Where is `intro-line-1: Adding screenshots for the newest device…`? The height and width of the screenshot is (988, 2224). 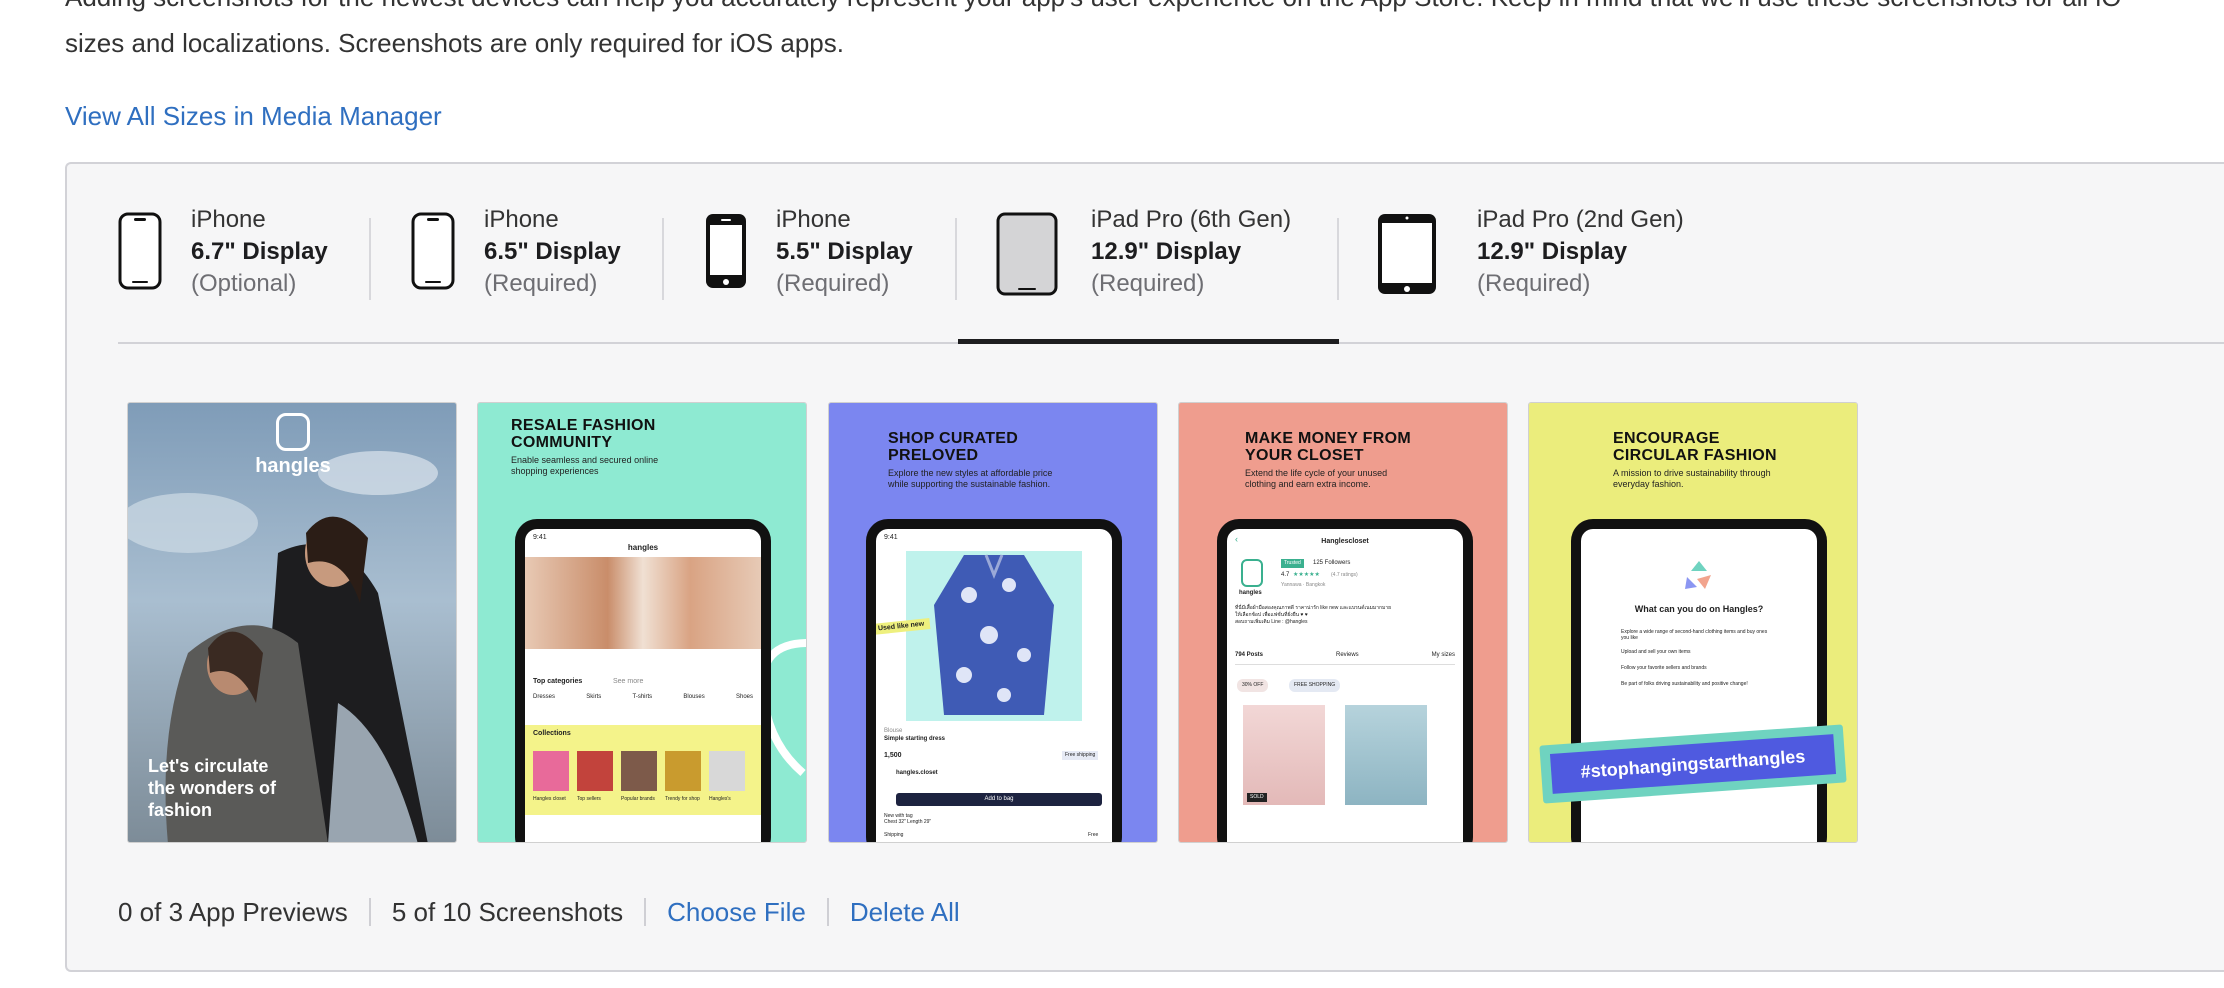 intro-line-1: Adding screenshots for the newest device… is located at coordinates (1093, 6).